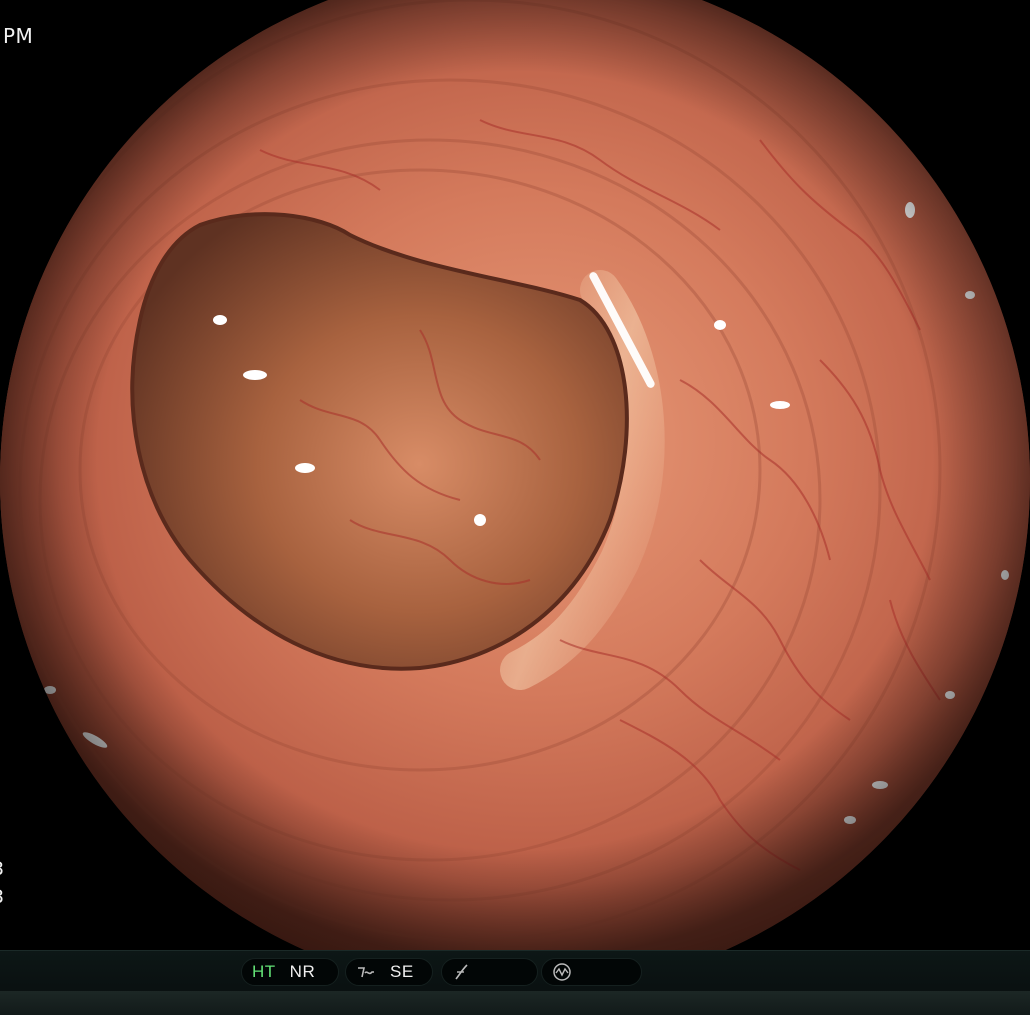 This screenshot has height=1015, width=1030. What do you see at coordinates (366, 972) in the screenshot?
I see `structure-enhance-icon` at bounding box center [366, 972].